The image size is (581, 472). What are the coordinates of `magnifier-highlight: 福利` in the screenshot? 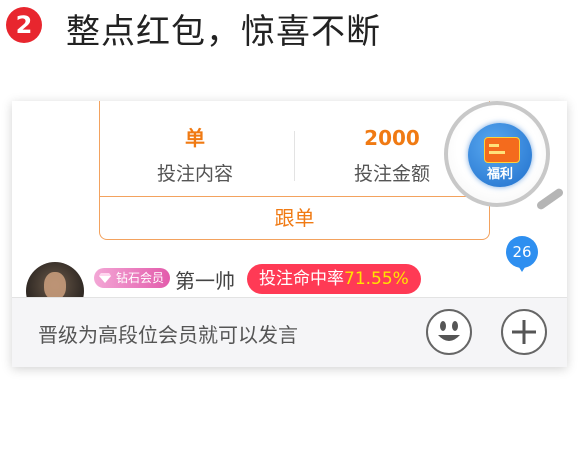 It's located at (503, 160).